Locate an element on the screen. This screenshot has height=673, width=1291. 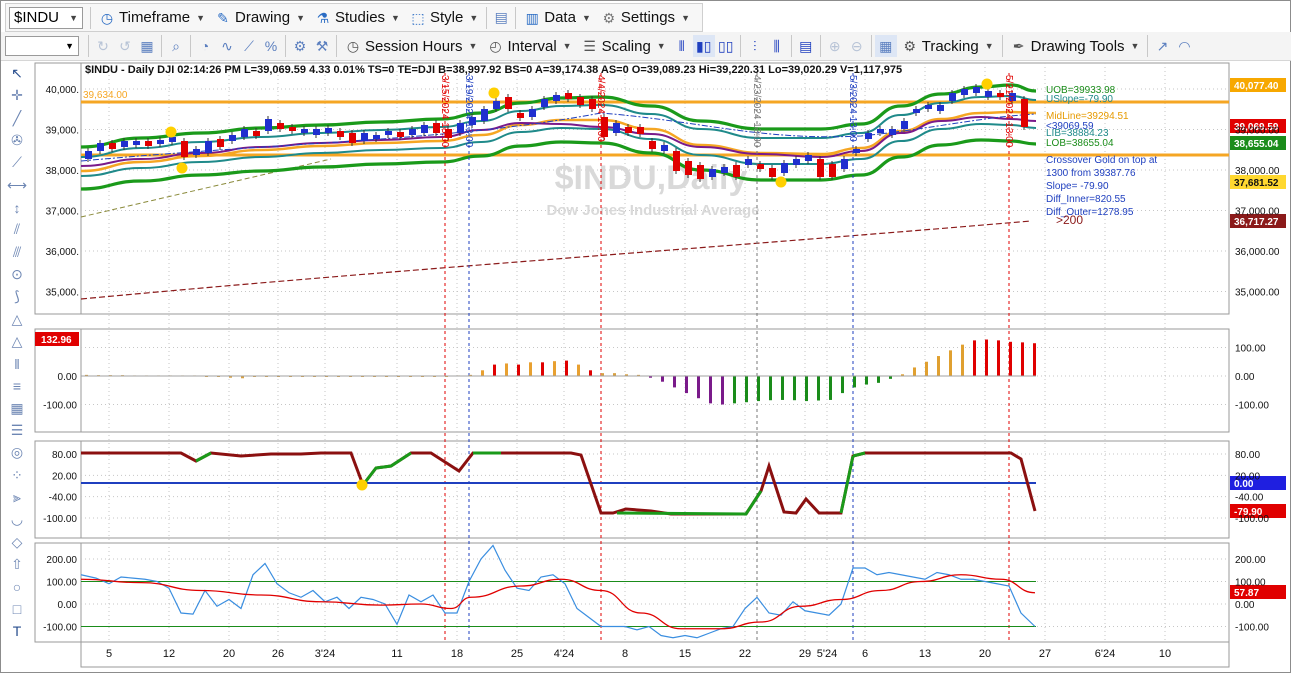
x-tick-label: 3'24 is located at coordinates (325, 654).